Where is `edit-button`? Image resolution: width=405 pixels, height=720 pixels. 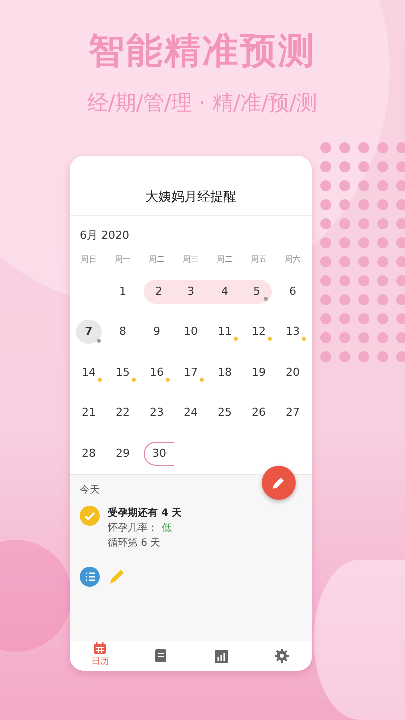 edit-button is located at coordinates (279, 483).